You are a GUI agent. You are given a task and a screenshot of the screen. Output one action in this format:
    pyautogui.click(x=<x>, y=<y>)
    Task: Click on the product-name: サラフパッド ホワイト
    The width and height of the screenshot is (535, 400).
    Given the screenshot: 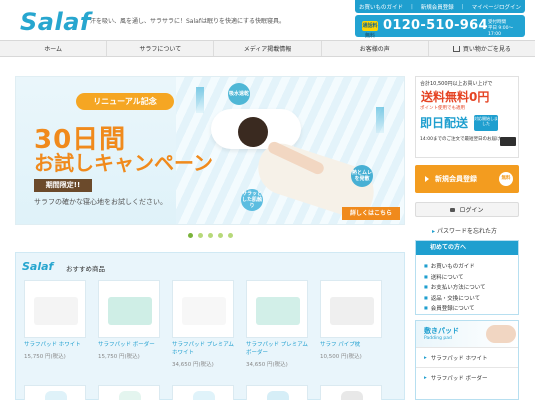 What is the action you would take?
    pyautogui.click(x=55, y=345)
    